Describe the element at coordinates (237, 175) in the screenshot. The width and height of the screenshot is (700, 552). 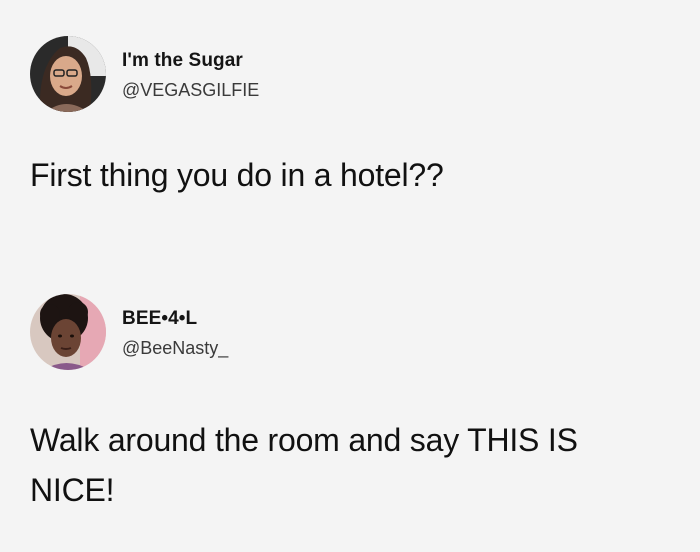
I see `tweet-text: First thing you do in a hotel??` at that location.